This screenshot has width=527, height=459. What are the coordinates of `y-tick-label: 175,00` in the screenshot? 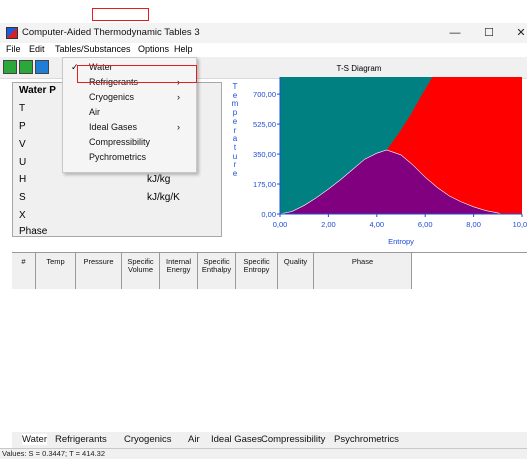 It's located at (264, 184).